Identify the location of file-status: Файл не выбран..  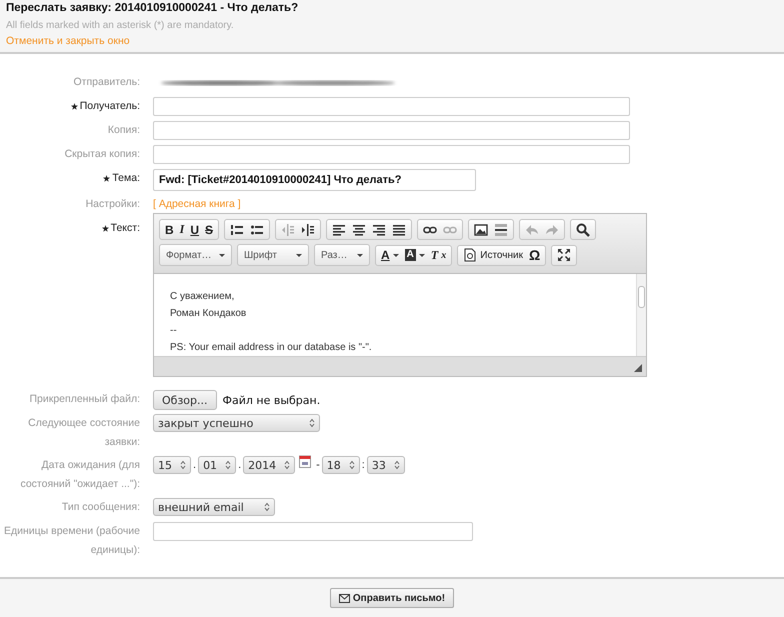
(271, 400).